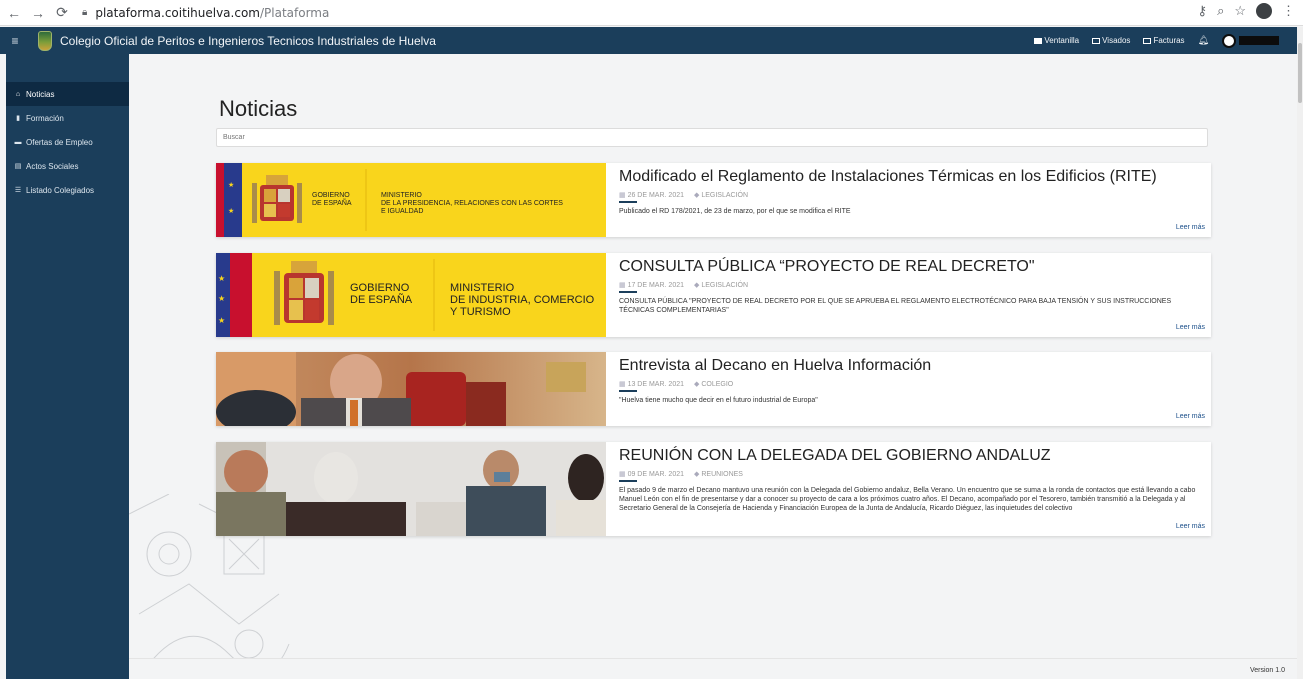 This screenshot has height=679, width=1303. I want to click on browser-actions: ⚷ ⌕ ☆ ⋮, so click(1246, 11).